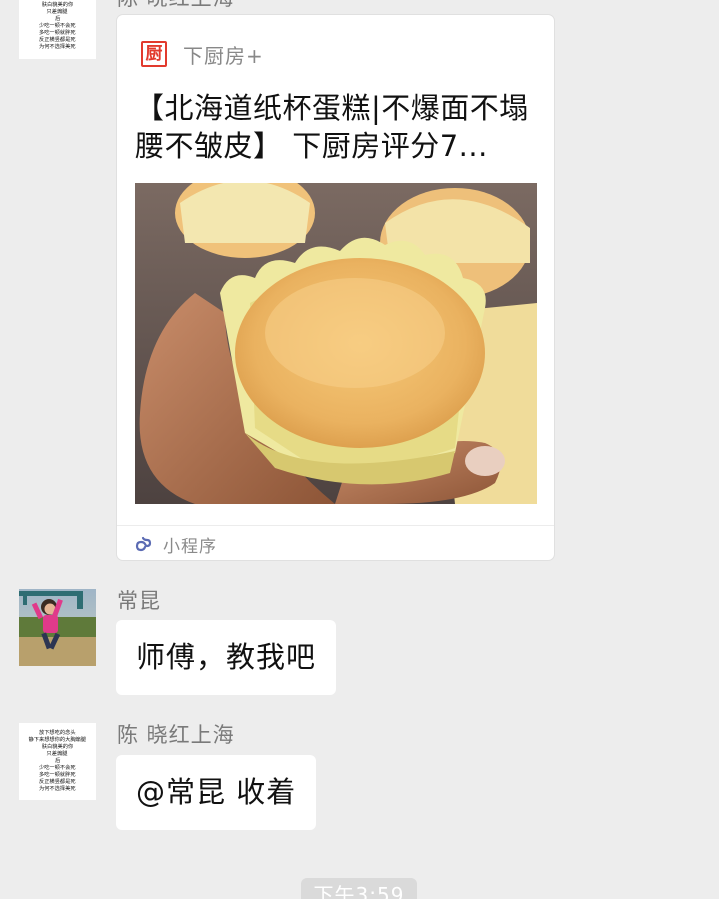 The image size is (719, 899). Describe the element at coordinates (143, 544) in the screenshot. I see `mini-program-icon` at that location.